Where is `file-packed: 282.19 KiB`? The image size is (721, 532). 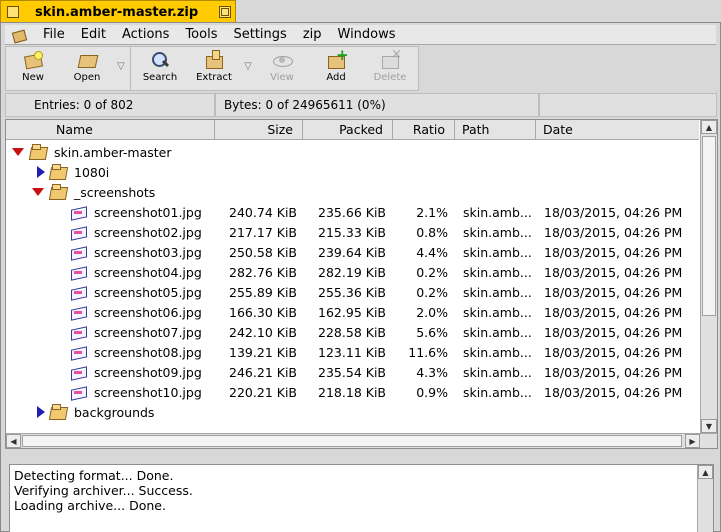
file-packed: 282.19 KiB is located at coordinates (352, 272).